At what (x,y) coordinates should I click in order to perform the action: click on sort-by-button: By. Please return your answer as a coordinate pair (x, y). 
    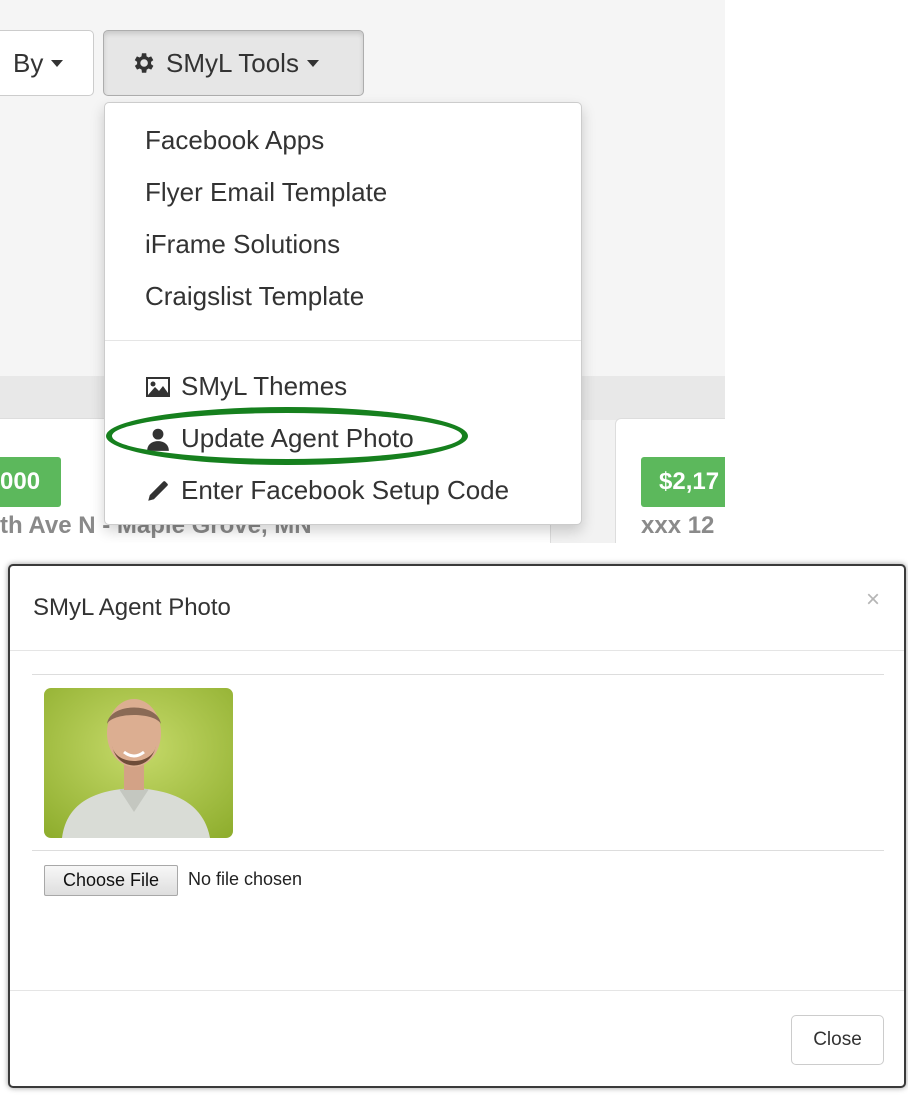
    Looking at the image, I should click on (47, 63).